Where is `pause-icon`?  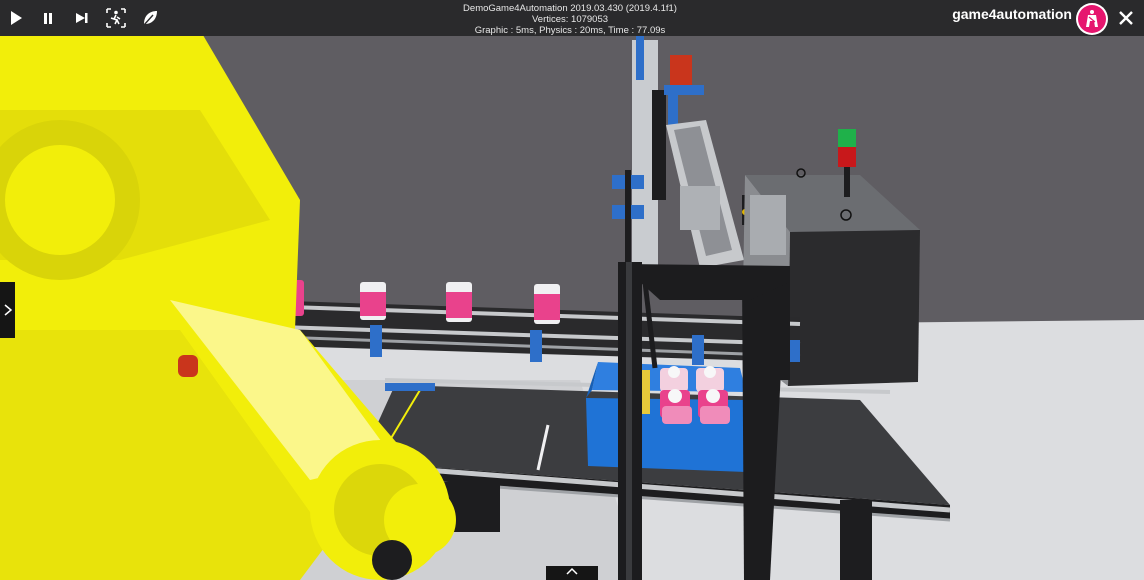
pause-icon is located at coordinates (48, 18).